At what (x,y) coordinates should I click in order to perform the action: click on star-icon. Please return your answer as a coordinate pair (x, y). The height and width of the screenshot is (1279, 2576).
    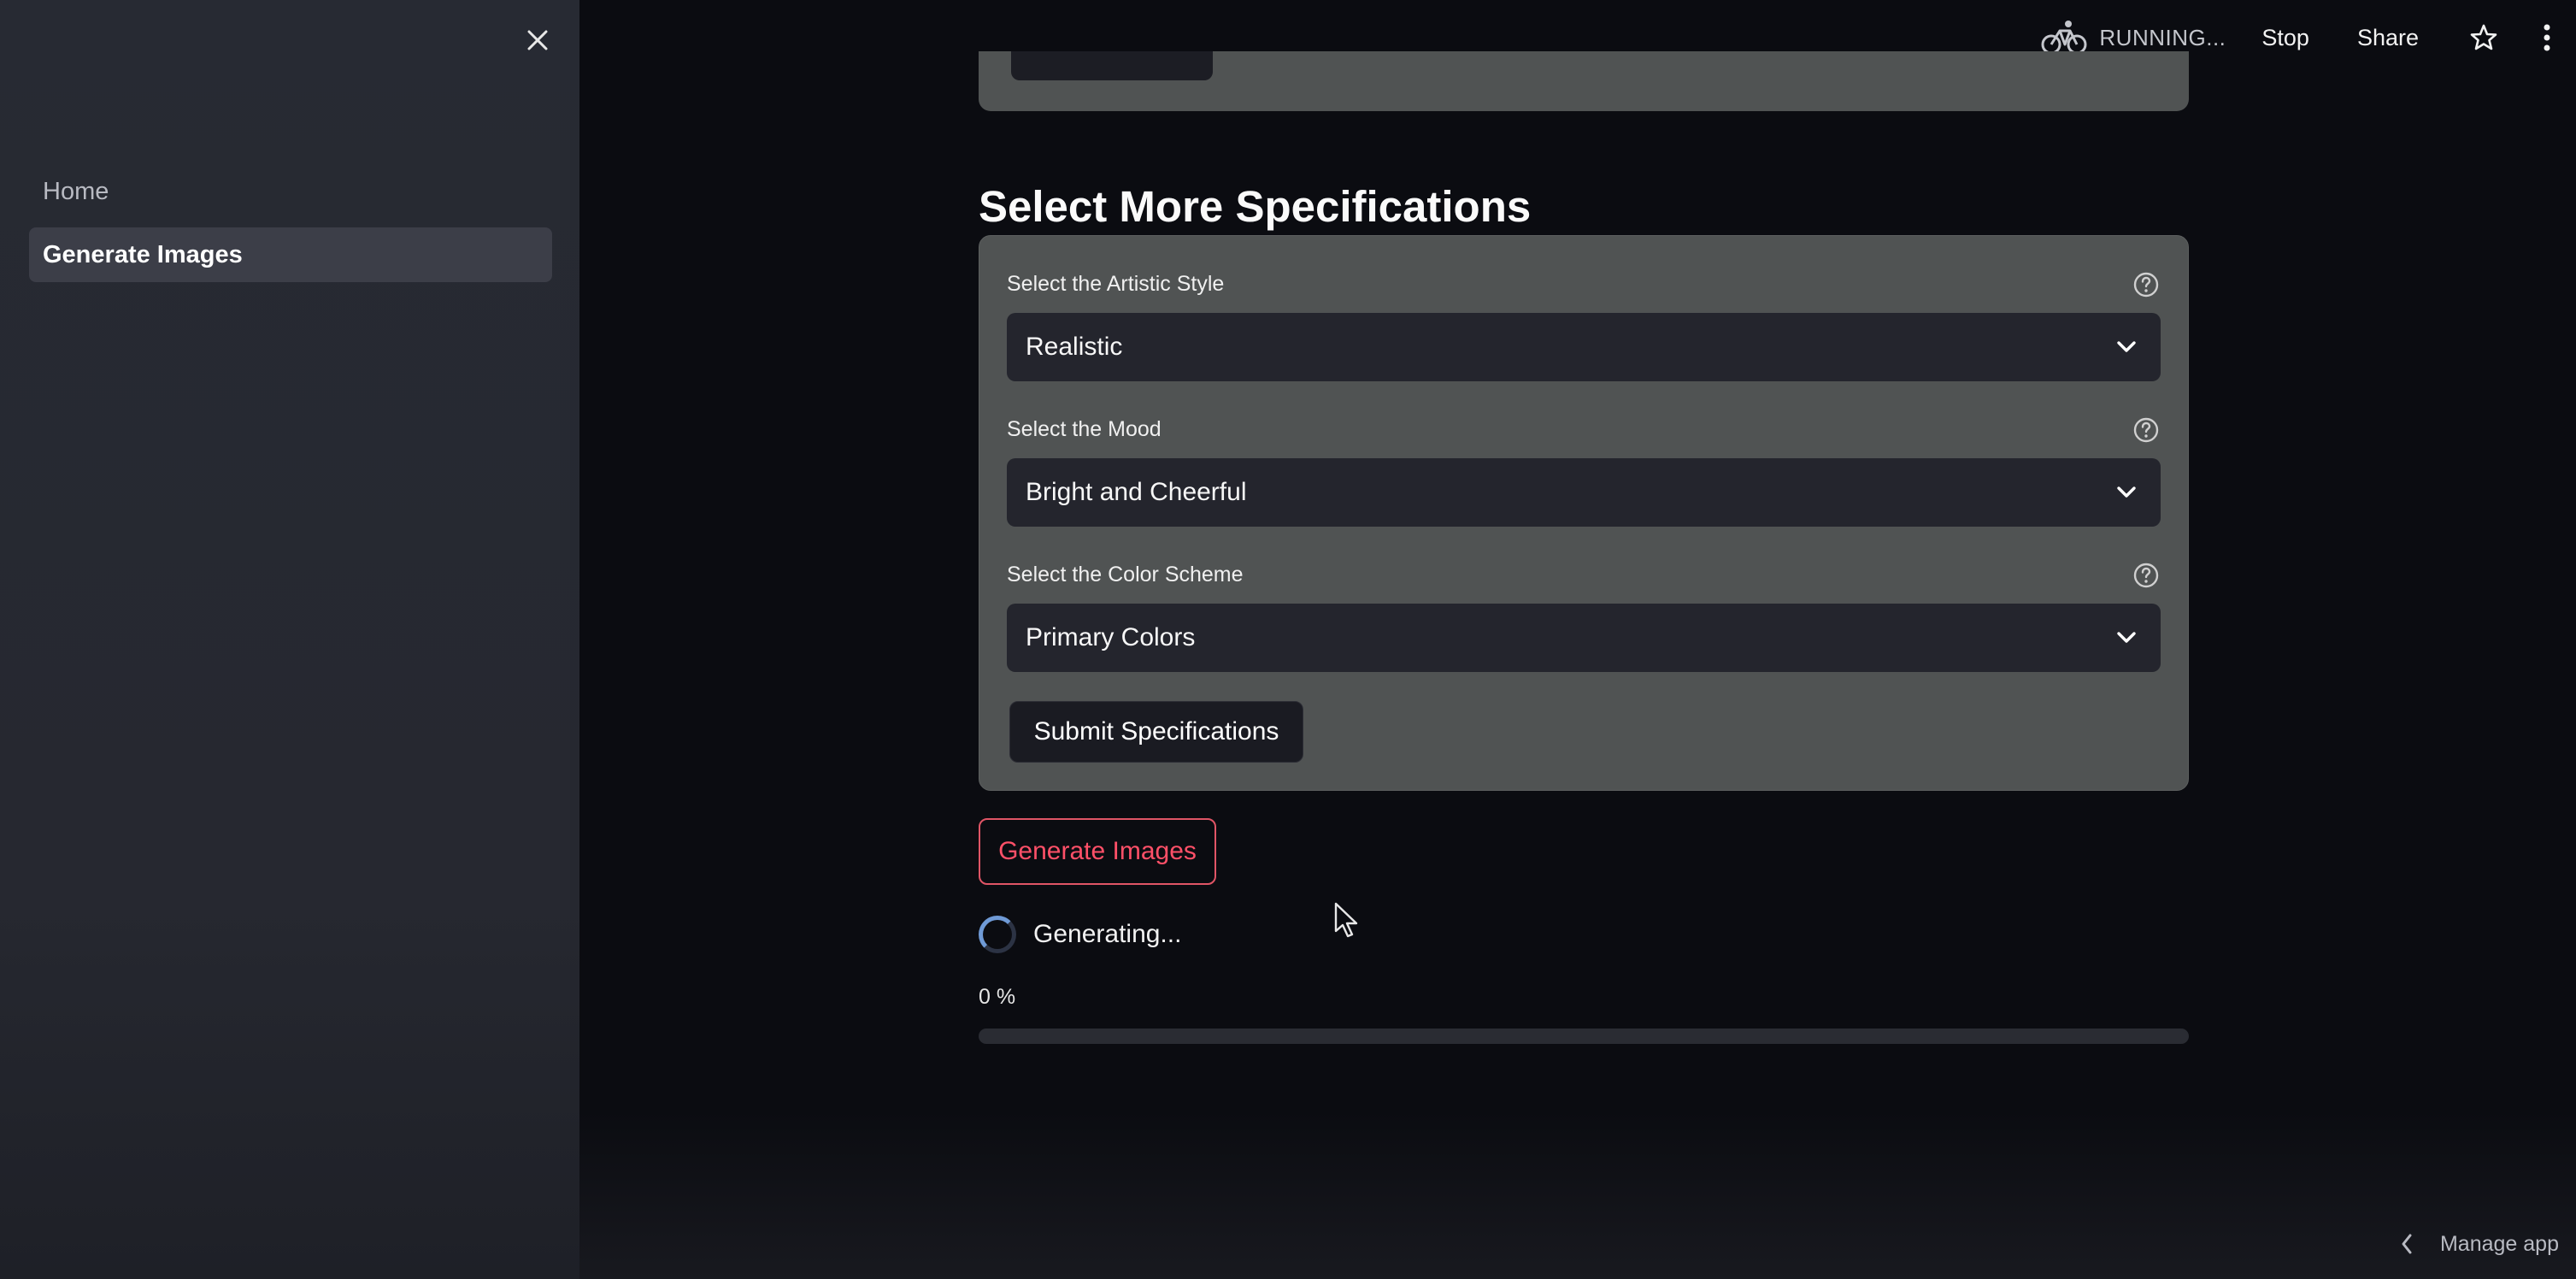
    Looking at the image, I should click on (2483, 37).